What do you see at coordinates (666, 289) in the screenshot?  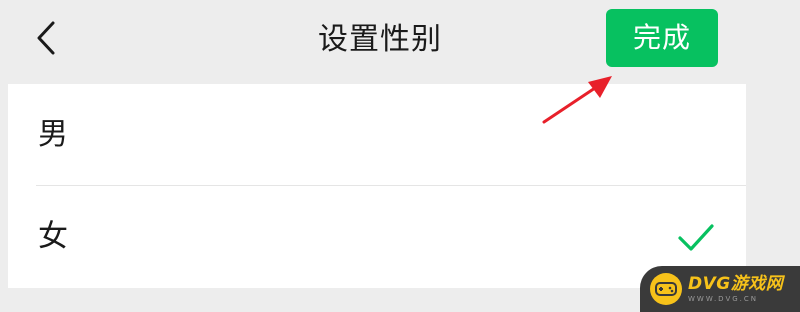 I see `gamepad-icon` at bounding box center [666, 289].